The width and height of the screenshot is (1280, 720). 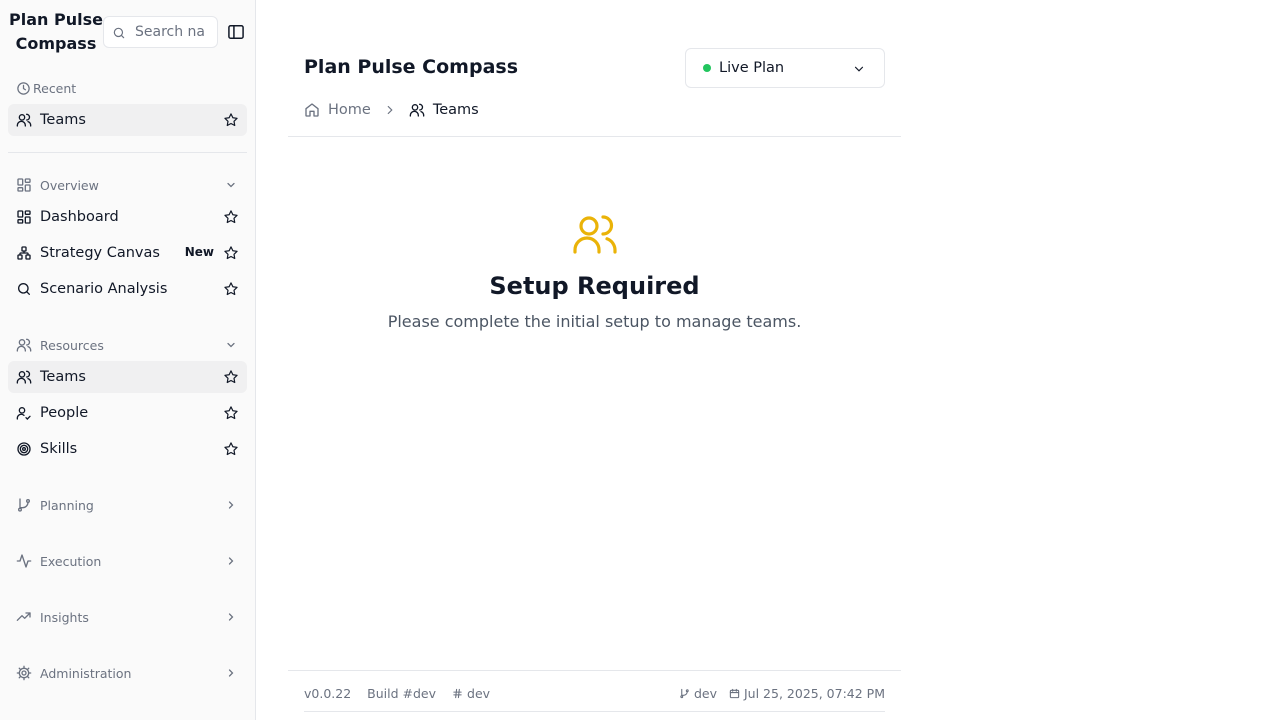 I want to click on date-info: Jul 25, 2025, 07:42 PM, so click(x=807, y=693).